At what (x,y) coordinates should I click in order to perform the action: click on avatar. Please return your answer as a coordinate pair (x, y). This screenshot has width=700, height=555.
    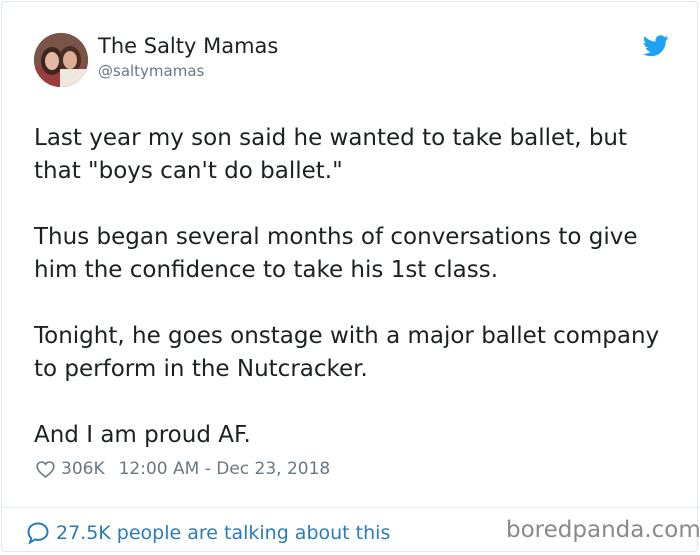
    Looking at the image, I should click on (61, 60).